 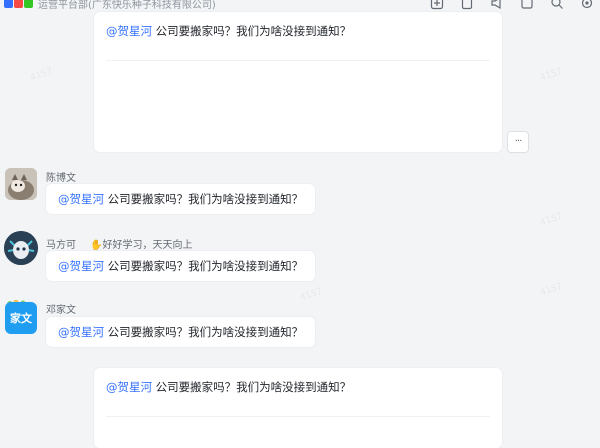 What do you see at coordinates (19, 5) in the screenshot?
I see `group-avatar` at bounding box center [19, 5].